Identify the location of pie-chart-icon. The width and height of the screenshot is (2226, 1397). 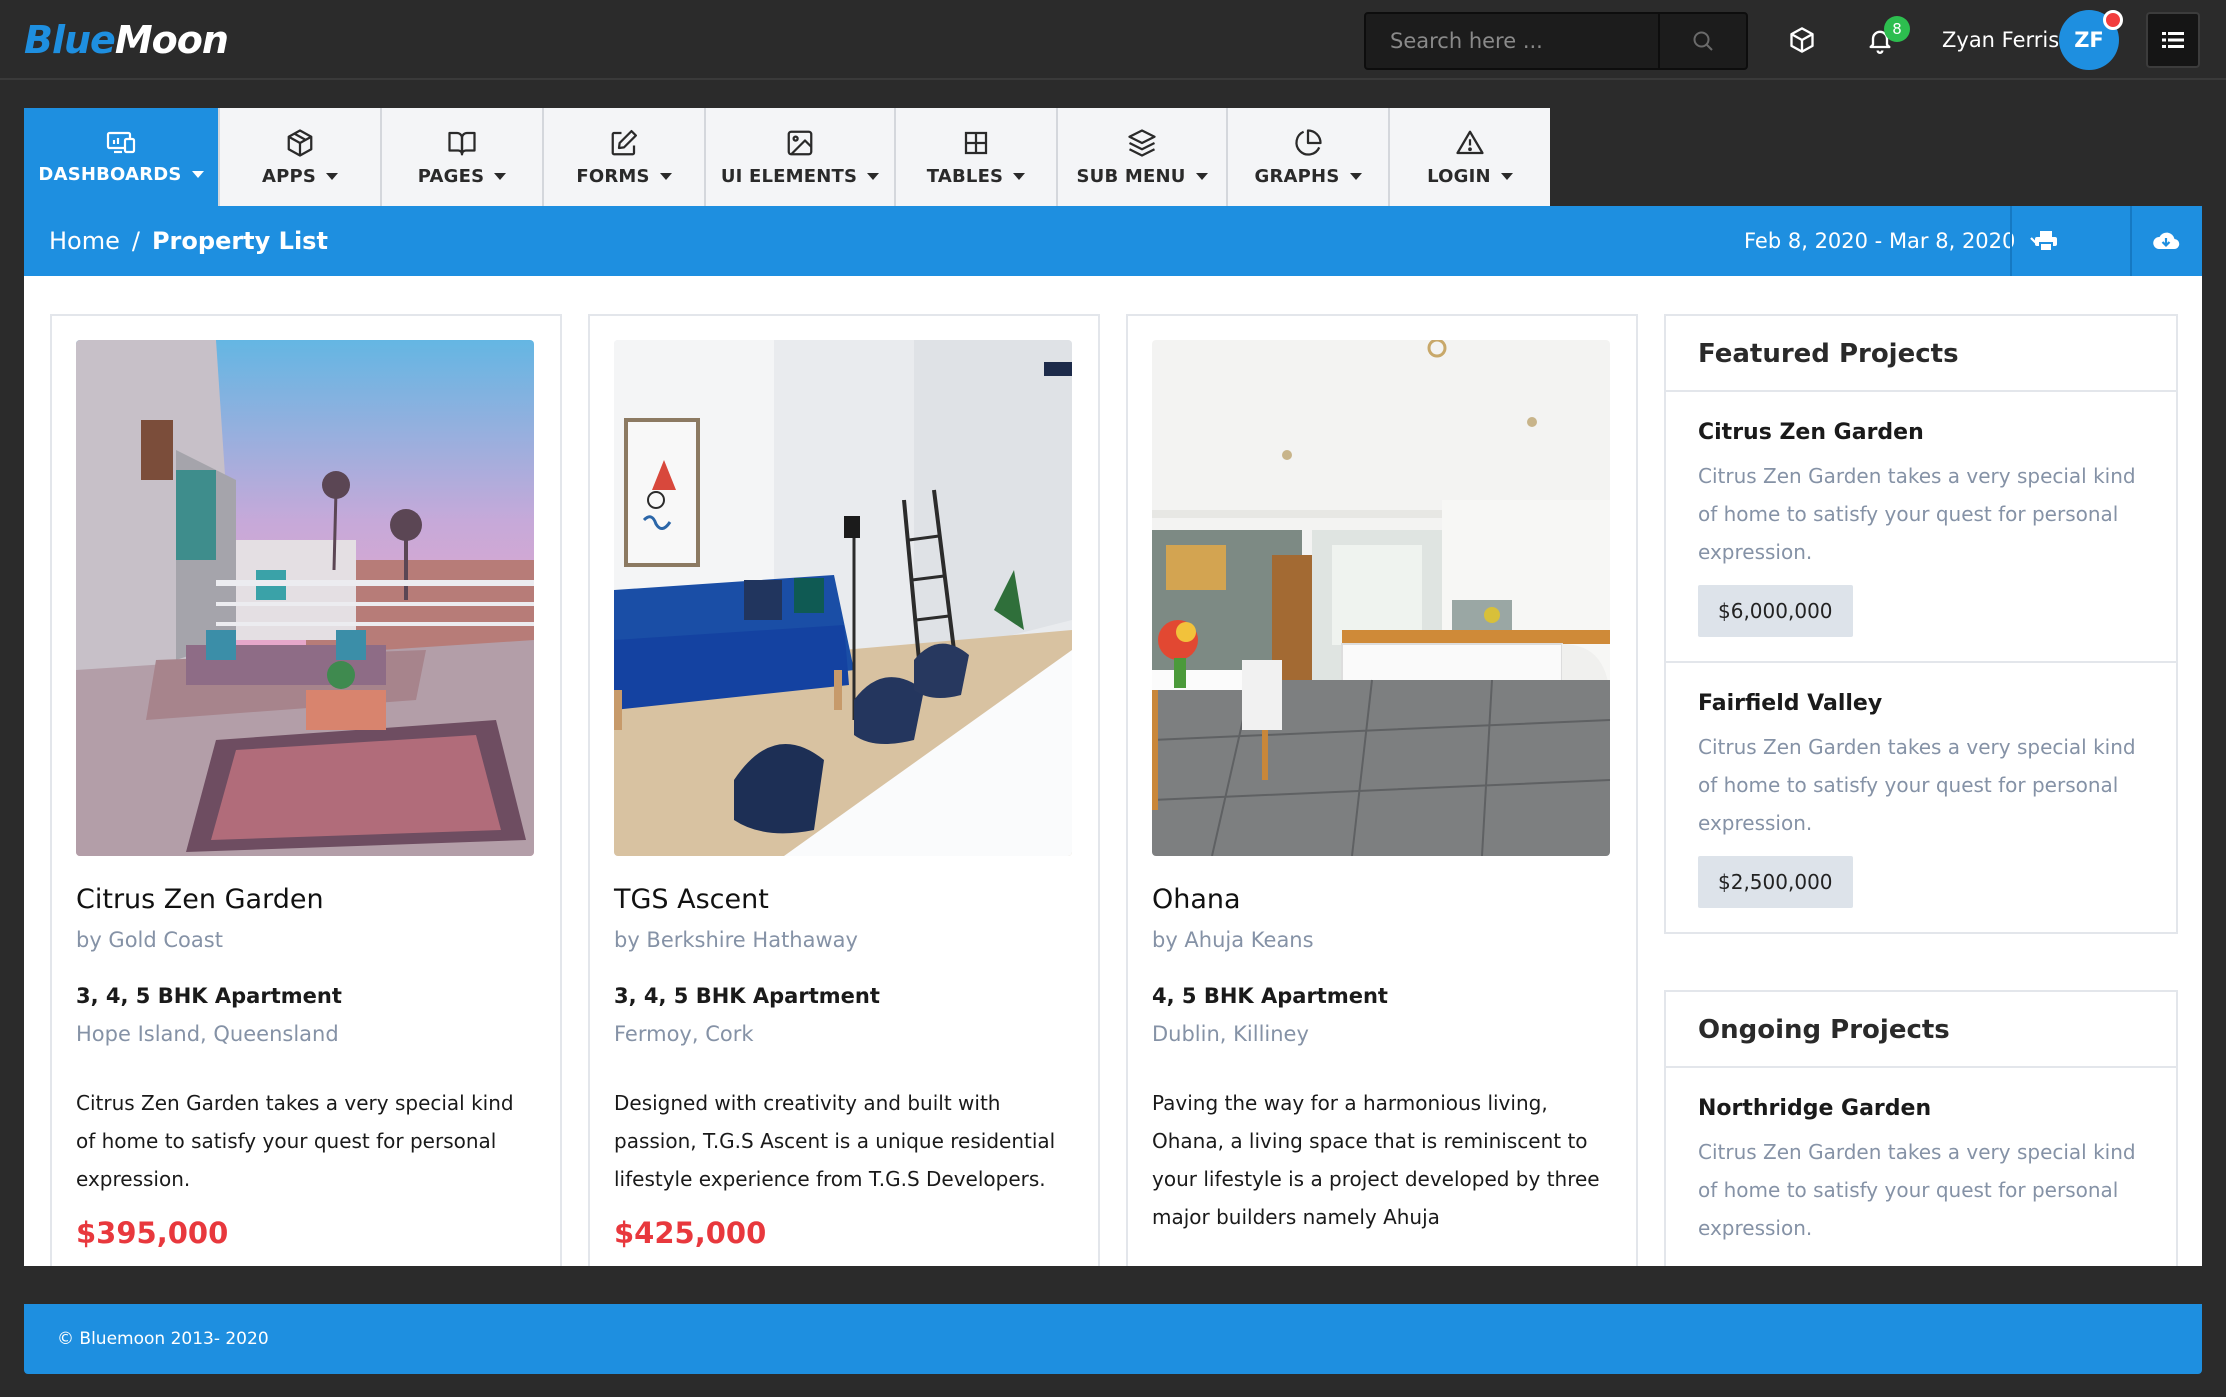
(1308, 143).